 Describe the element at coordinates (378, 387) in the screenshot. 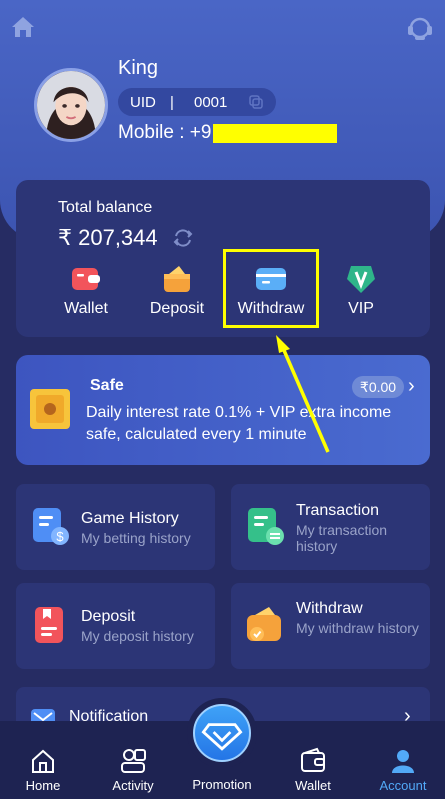

I see `safe-balance-badge: ₹0.00` at that location.